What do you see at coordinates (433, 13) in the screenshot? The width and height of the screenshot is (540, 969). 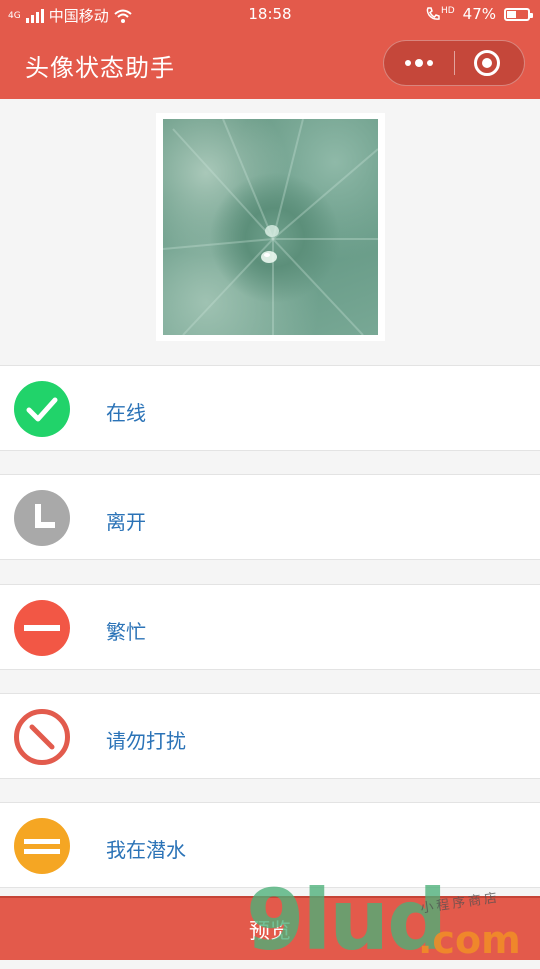 I see `phone-hd-icon` at bounding box center [433, 13].